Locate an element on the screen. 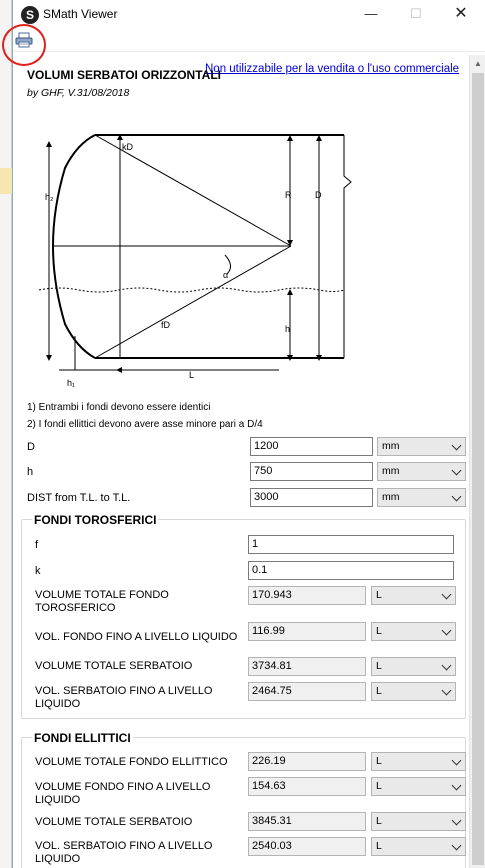  smath-app-icon: S is located at coordinates (30, 15).